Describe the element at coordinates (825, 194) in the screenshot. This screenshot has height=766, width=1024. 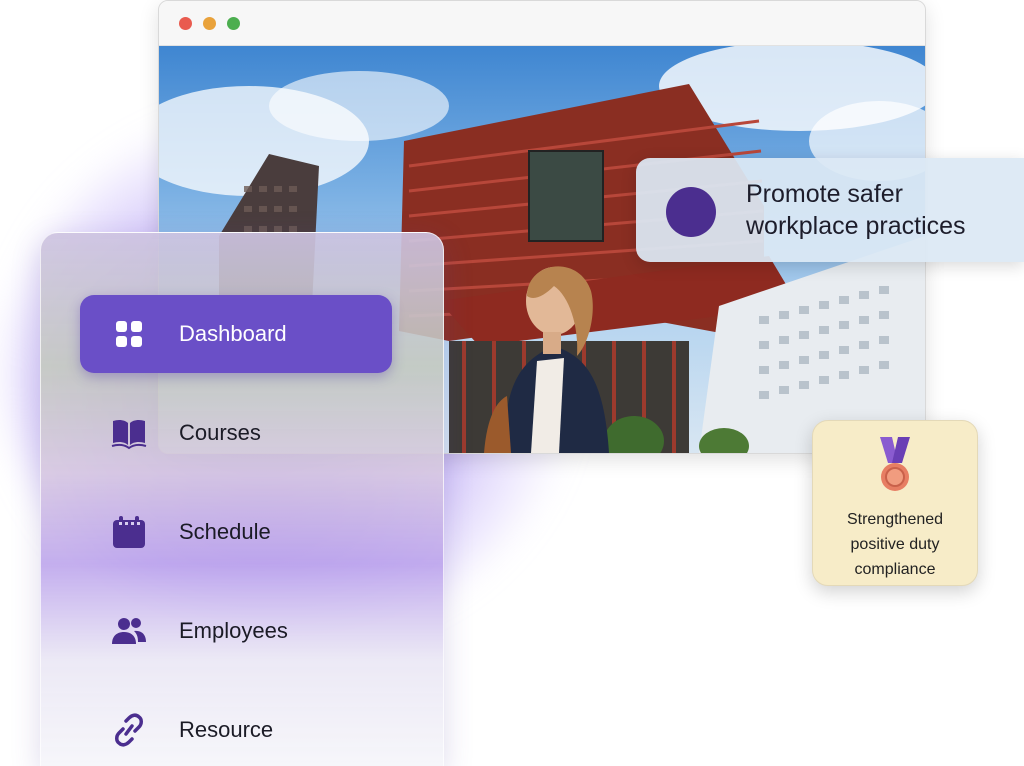
I see `promo-line-1: Promote safer` at that location.